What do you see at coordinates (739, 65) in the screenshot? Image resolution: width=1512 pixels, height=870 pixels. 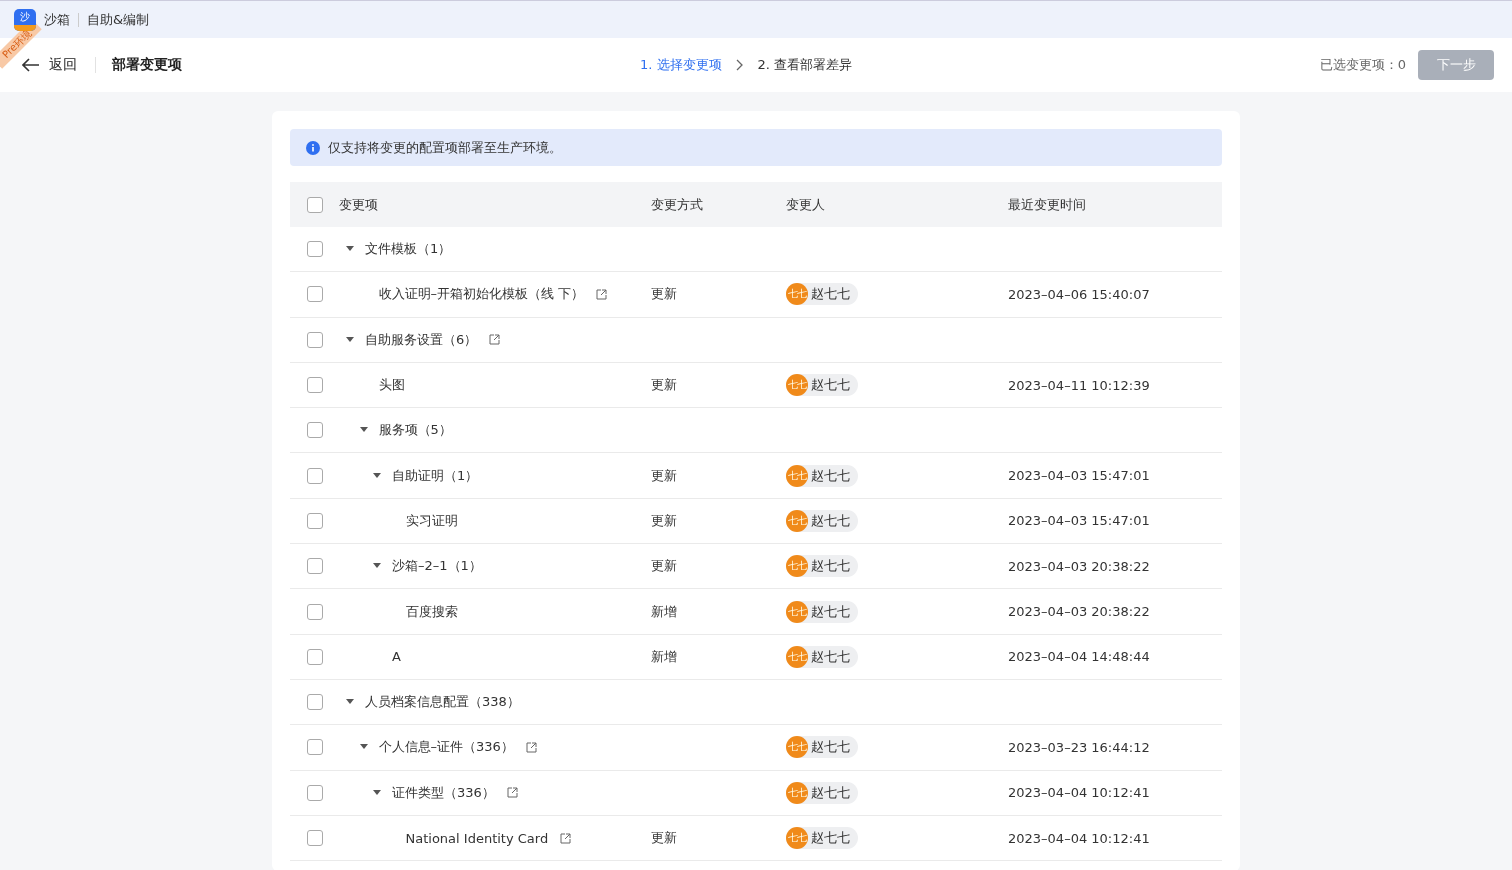 I see `chevron-icon` at bounding box center [739, 65].